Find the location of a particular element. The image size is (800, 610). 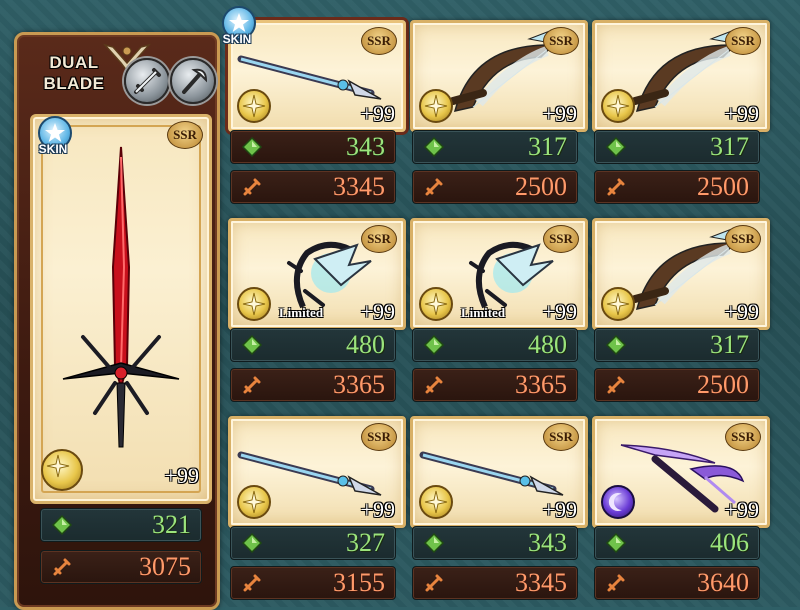

crimson-sword-art is located at coordinates (121, 297).